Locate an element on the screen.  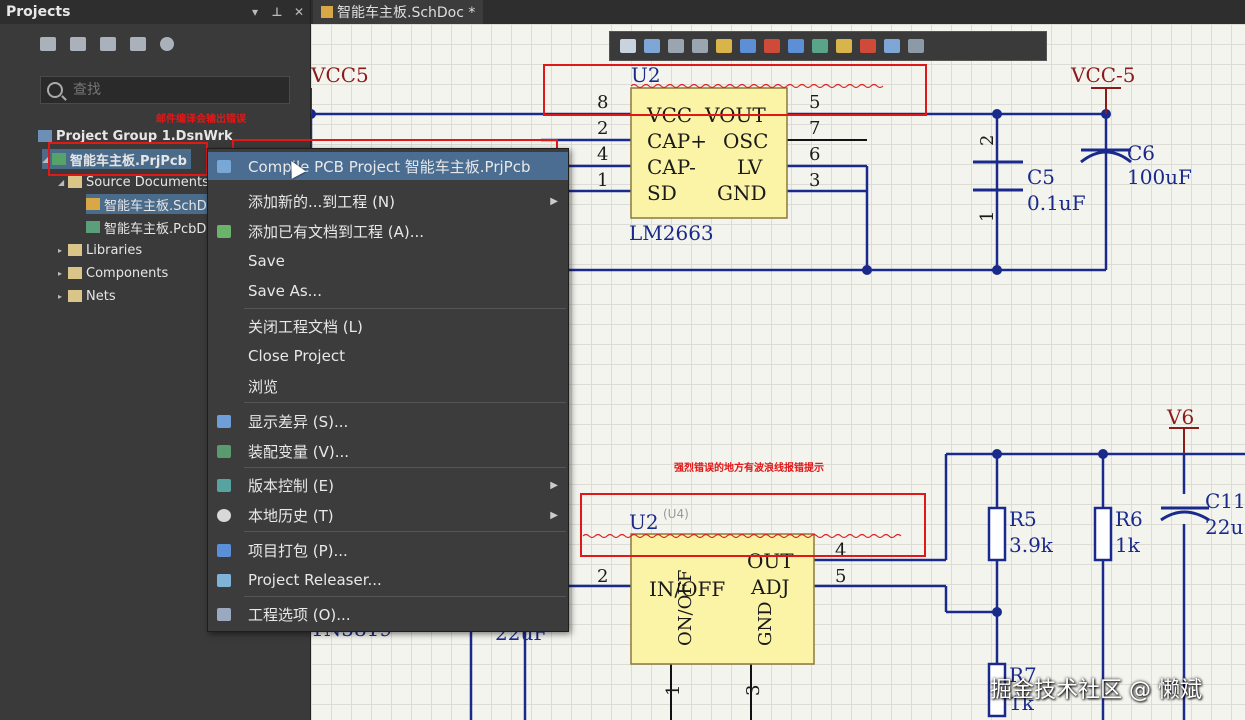
tree-item-components: ▸ Components is located at coordinates (113, 273).